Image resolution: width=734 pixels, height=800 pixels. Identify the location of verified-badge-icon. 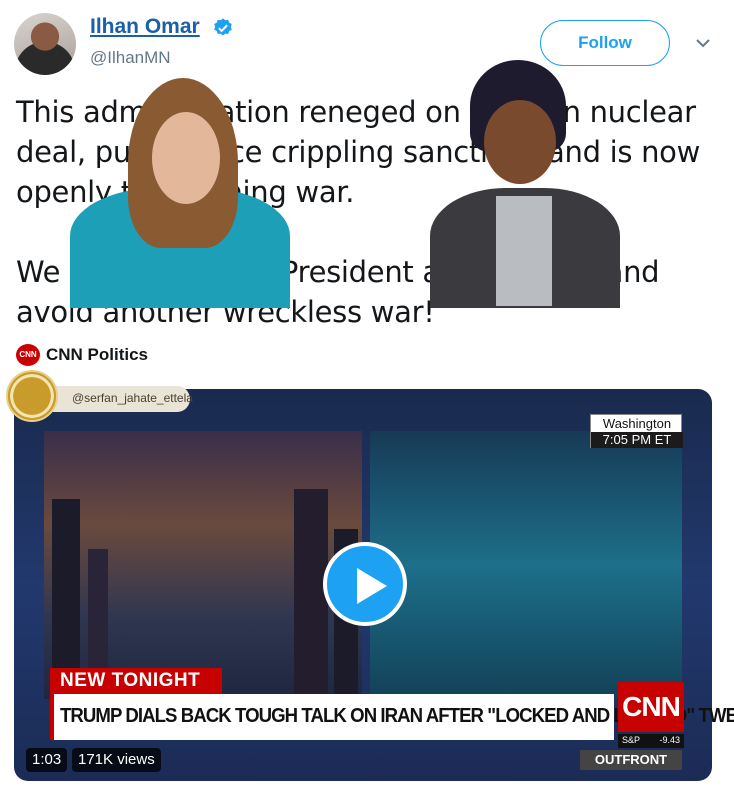
(223, 27).